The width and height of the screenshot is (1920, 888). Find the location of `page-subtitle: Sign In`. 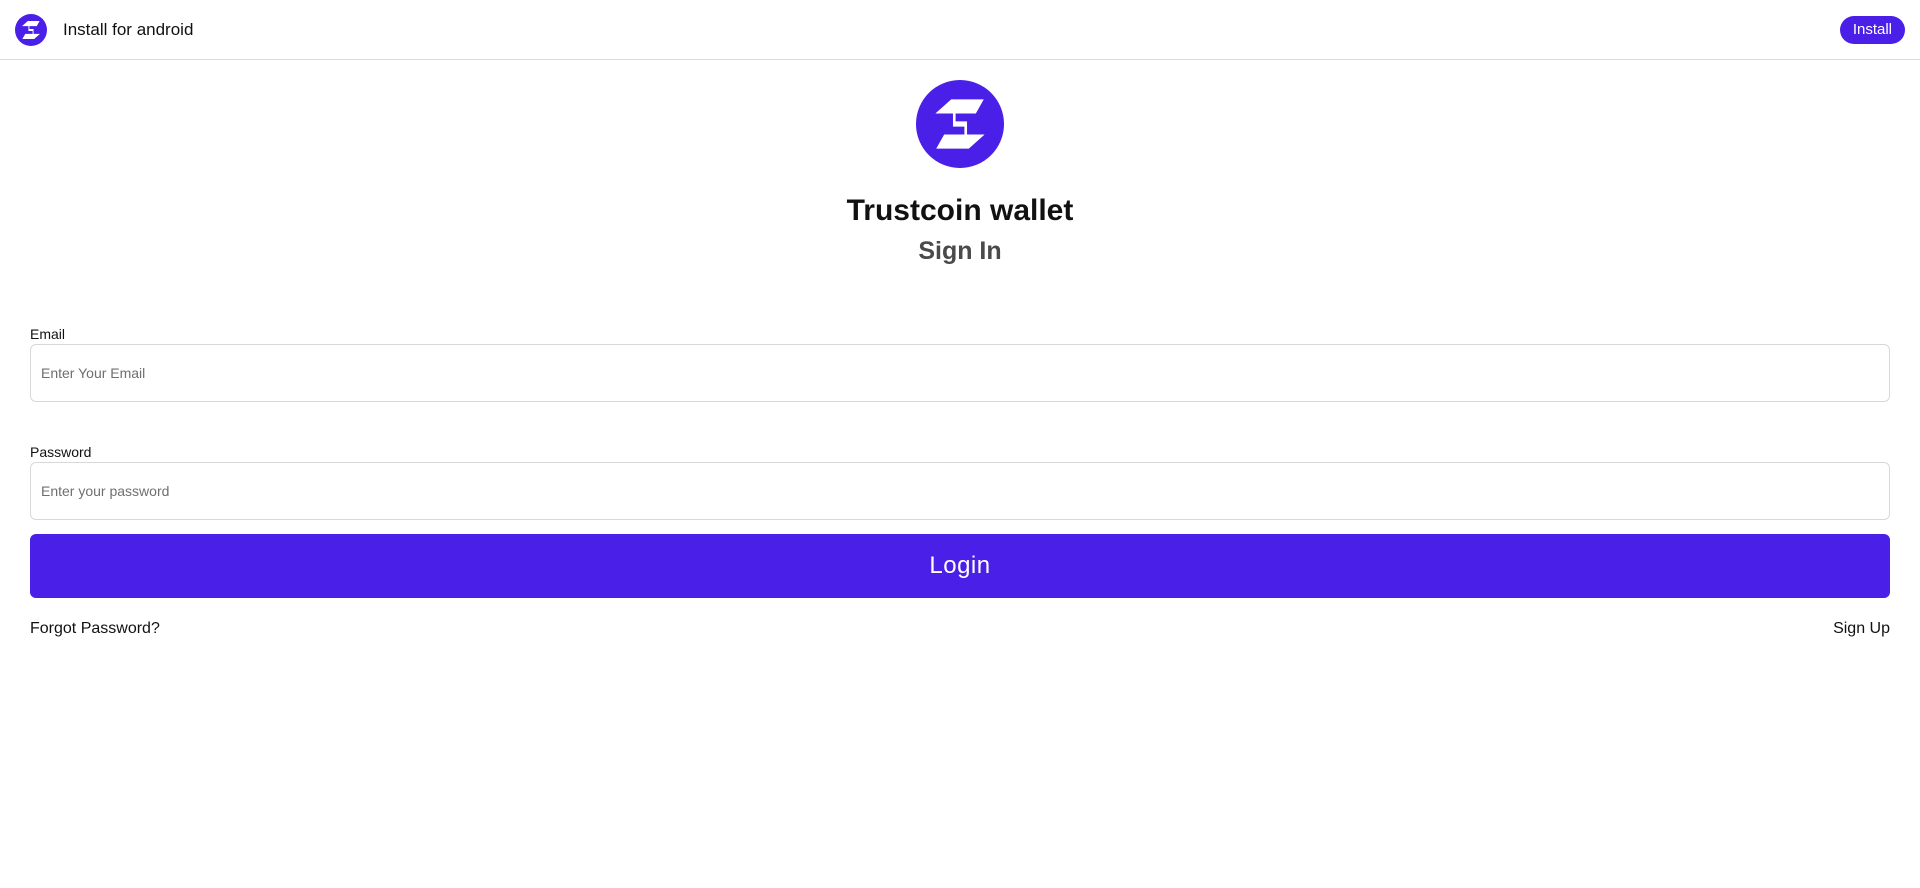

page-subtitle: Sign In is located at coordinates (960, 251).